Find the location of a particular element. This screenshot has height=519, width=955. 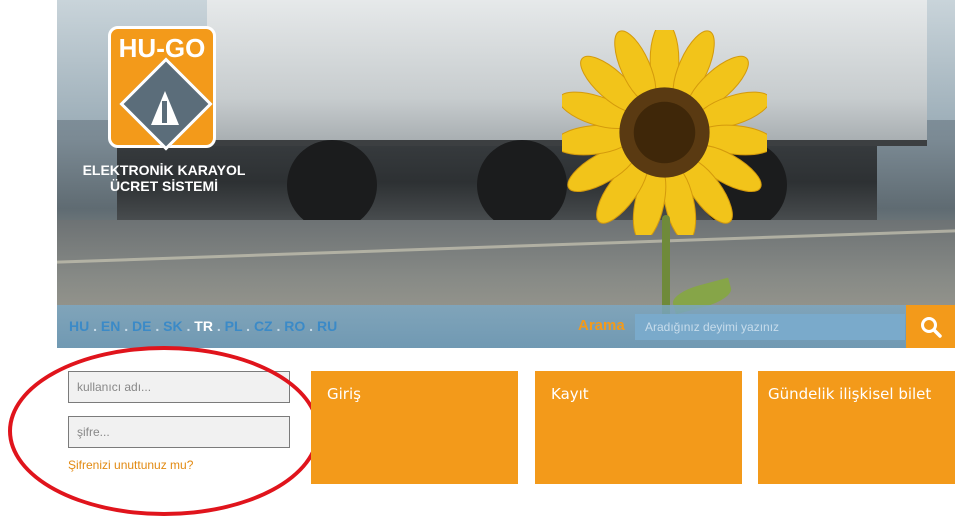

search-label: Arama is located at coordinates (601, 325).